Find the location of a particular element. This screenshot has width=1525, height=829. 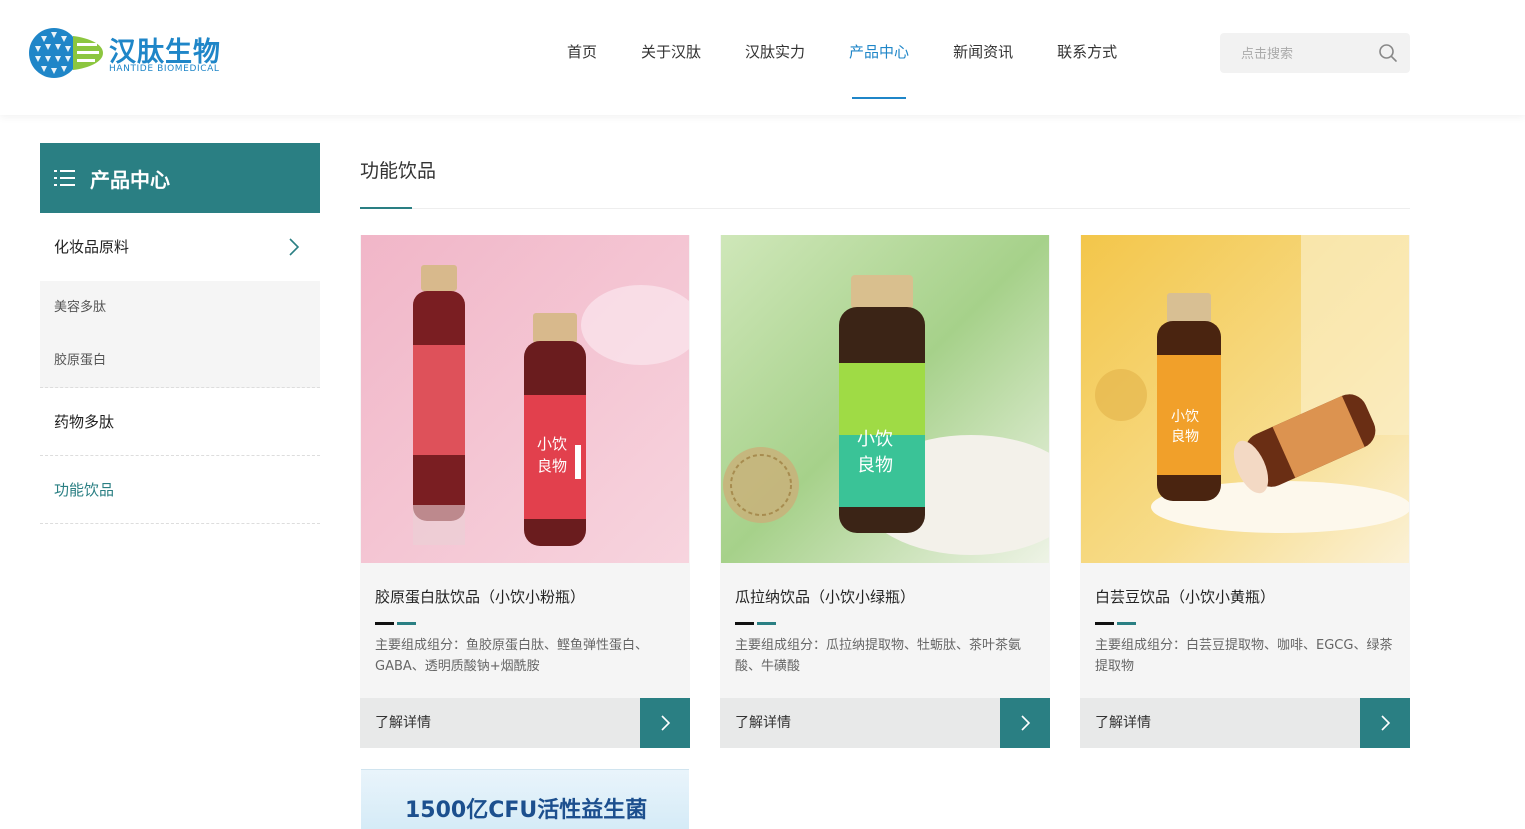

site-logo: 汉肽生物 HANTIDE BIOMEDICAL is located at coordinates (132, 54).